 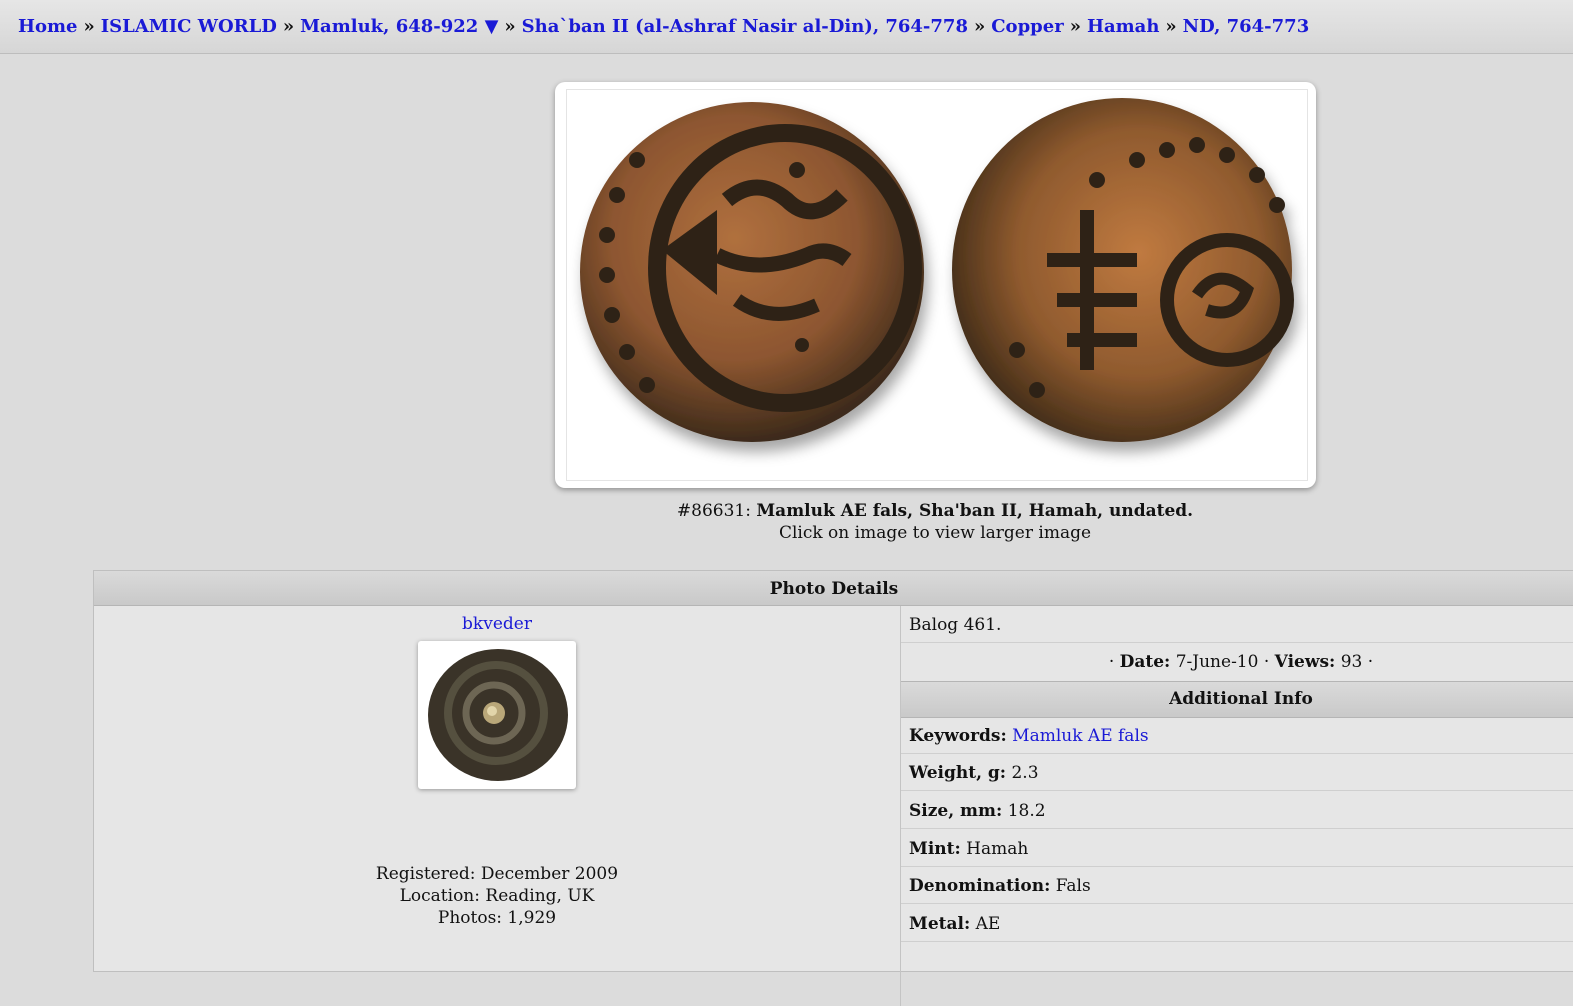 What do you see at coordinates (1073, 886) in the screenshot?
I see `field-value: Fals` at bounding box center [1073, 886].